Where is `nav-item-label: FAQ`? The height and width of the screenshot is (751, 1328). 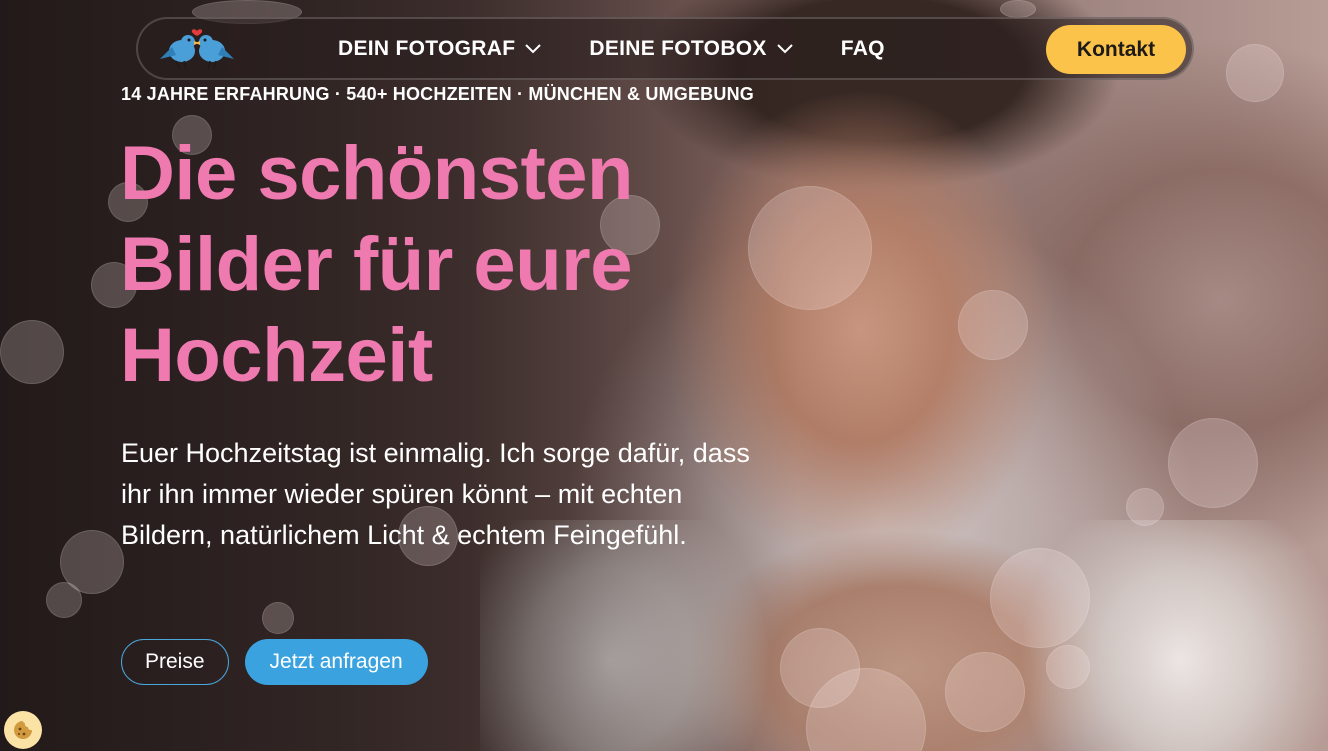 nav-item-label: FAQ is located at coordinates (862, 48).